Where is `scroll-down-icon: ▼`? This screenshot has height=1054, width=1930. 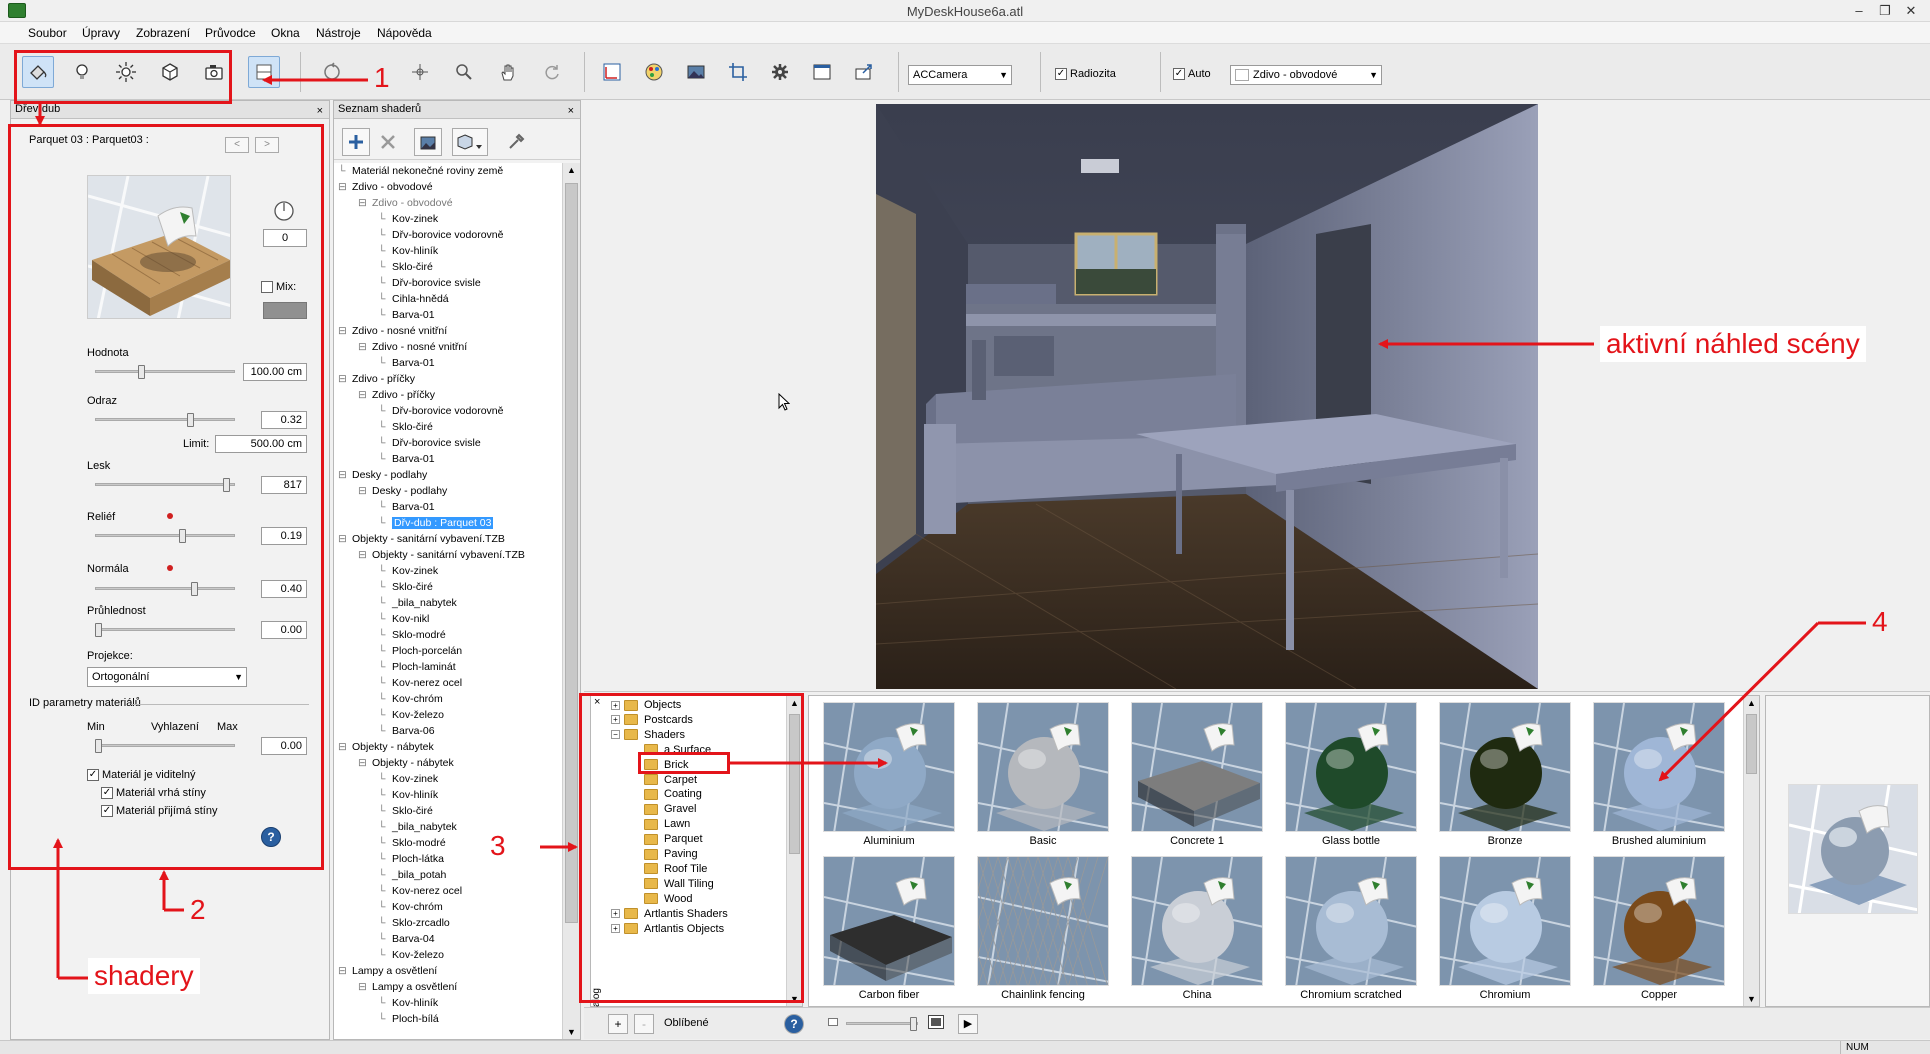
scroll-down-icon: ▼ is located at coordinates (571, 1032).